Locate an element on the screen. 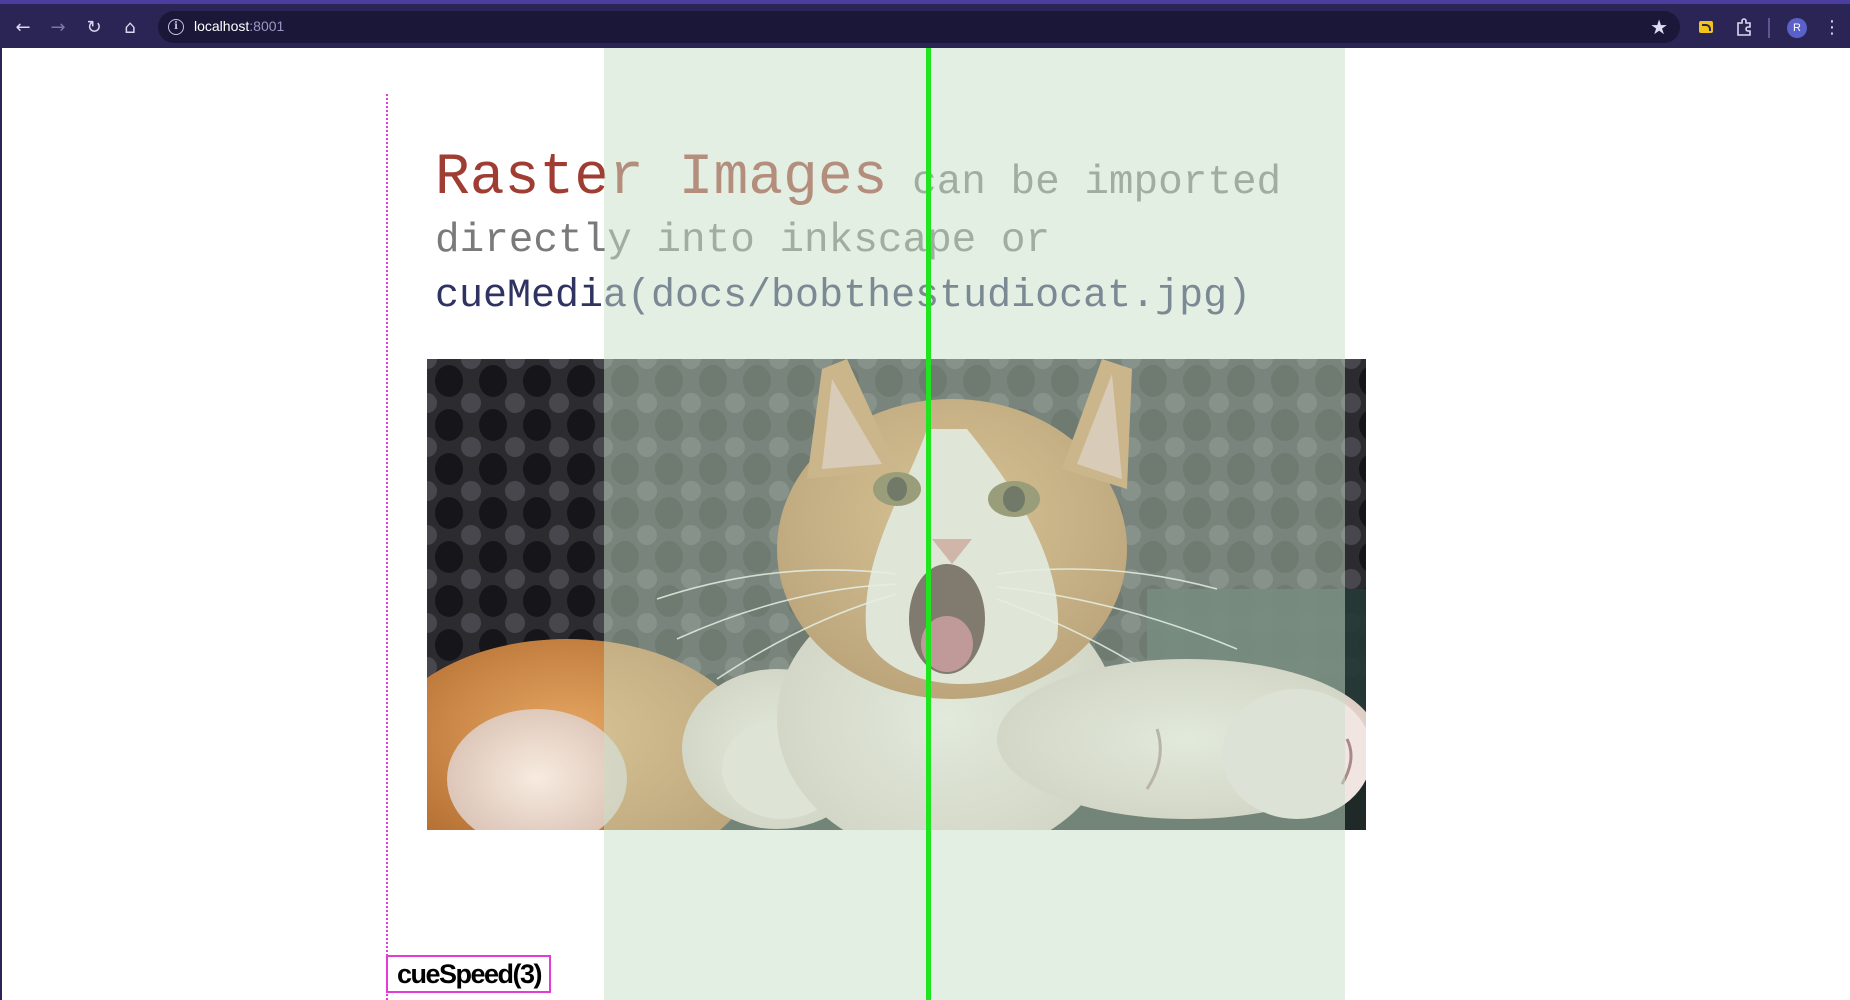 This screenshot has height=1000, width=1850. rss-extension-icon is located at coordinates (1706, 27).